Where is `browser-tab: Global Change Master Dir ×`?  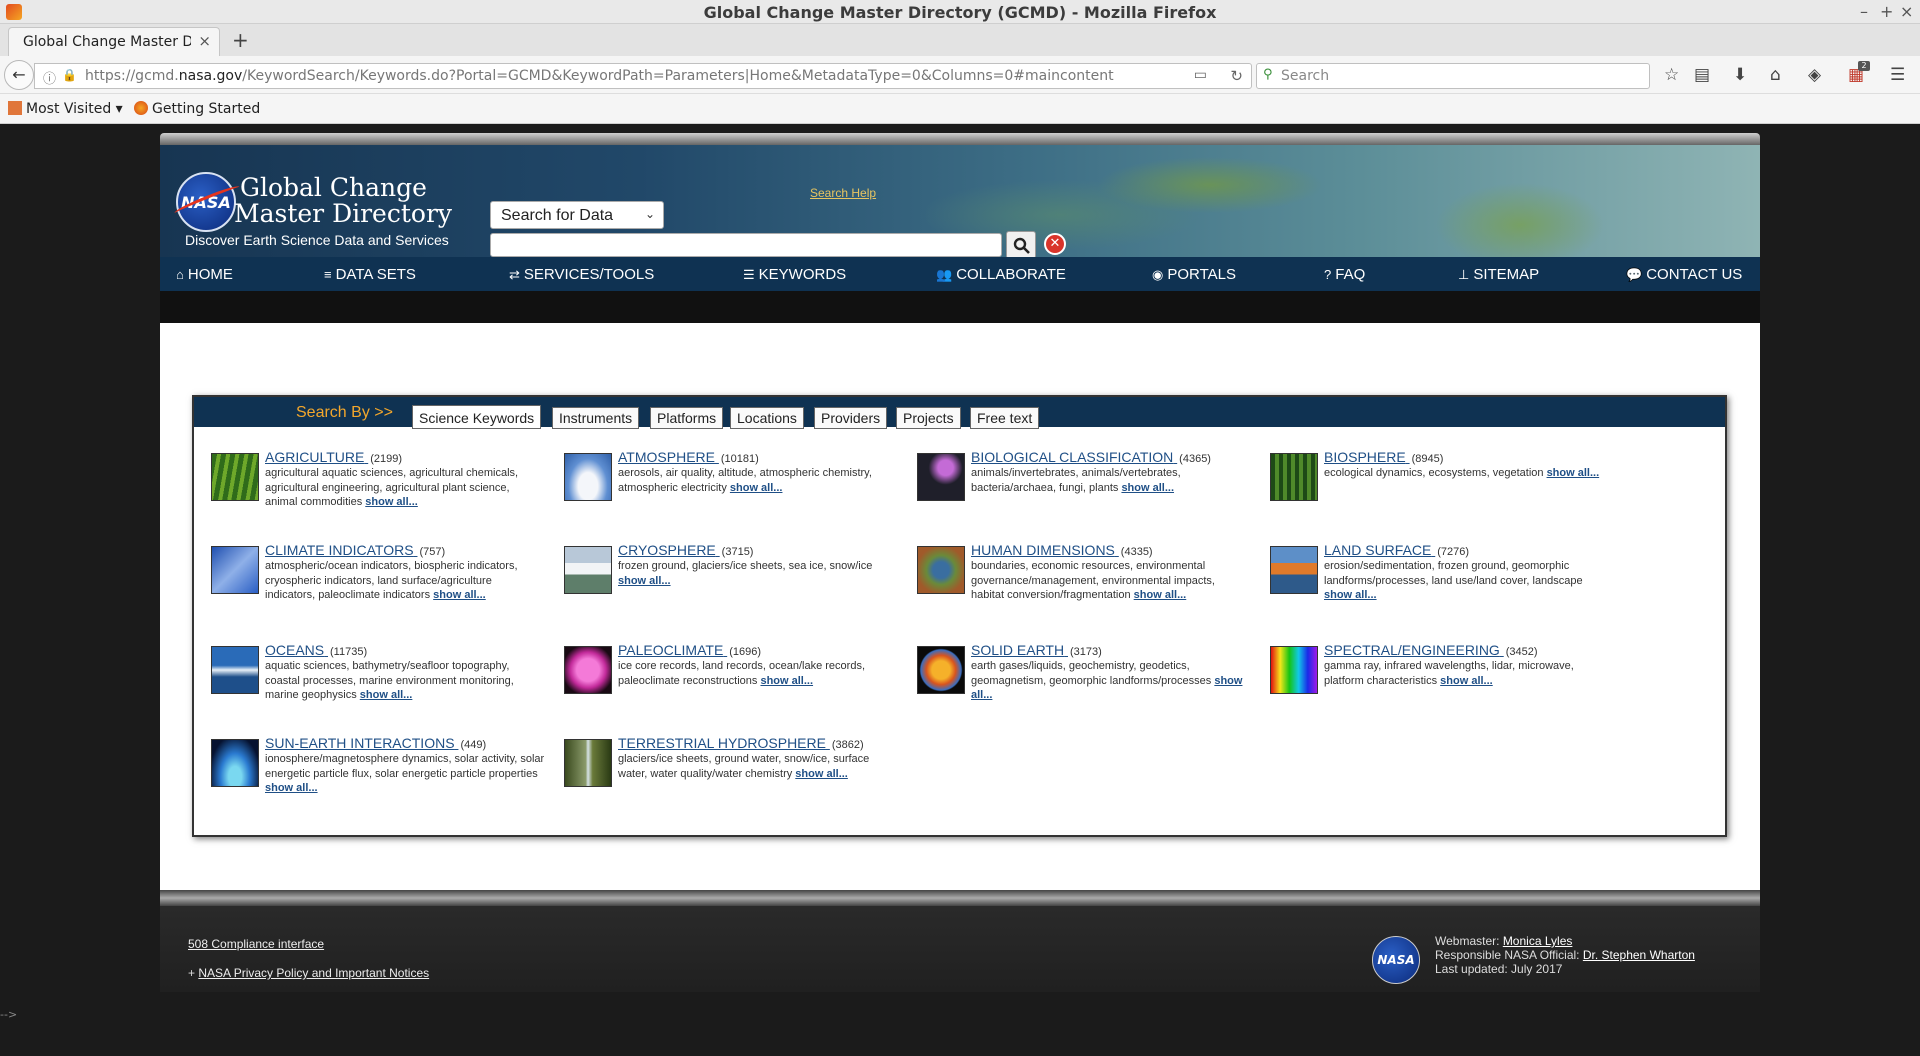
browser-tab: Global Change Master Dir × is located at coordinates (114, 41).